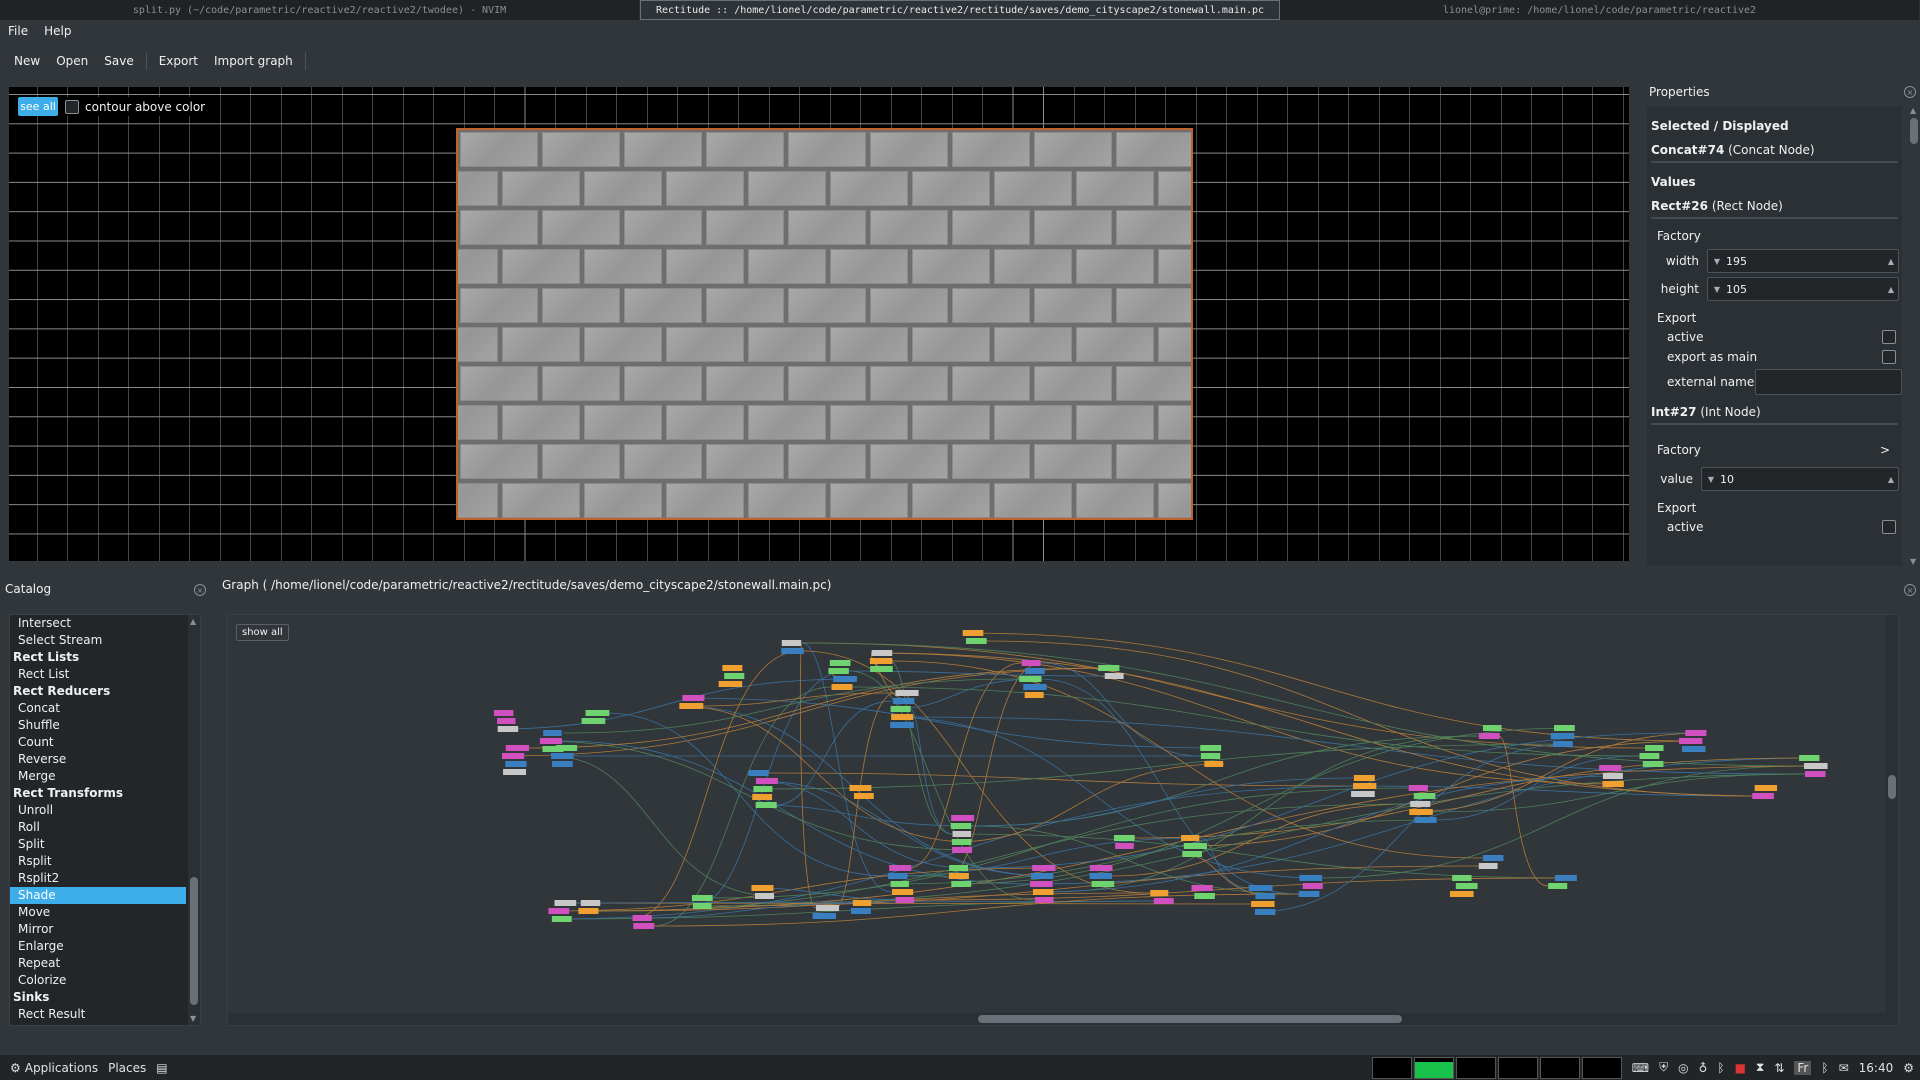 This screenshot has height=1080, width=1920. Describe the element at coordinates (1740, 1068) in the screenshot. I see `record-icon: ■` at that location.